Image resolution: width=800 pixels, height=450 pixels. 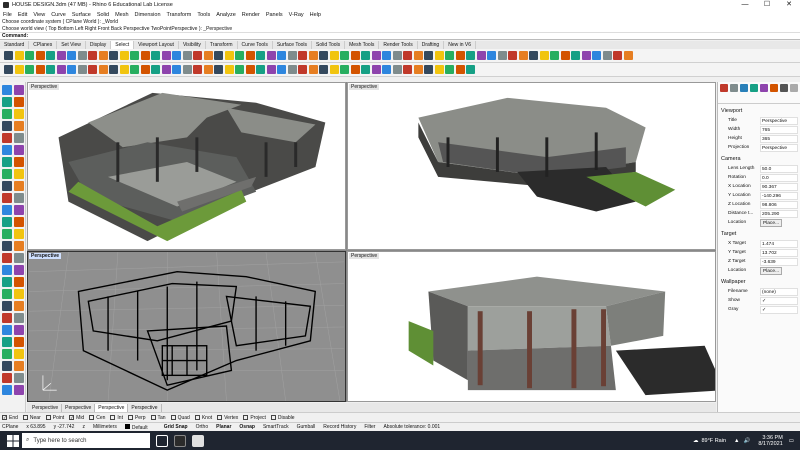 I want to click on menu-view: View, so click(x=39, y=15).